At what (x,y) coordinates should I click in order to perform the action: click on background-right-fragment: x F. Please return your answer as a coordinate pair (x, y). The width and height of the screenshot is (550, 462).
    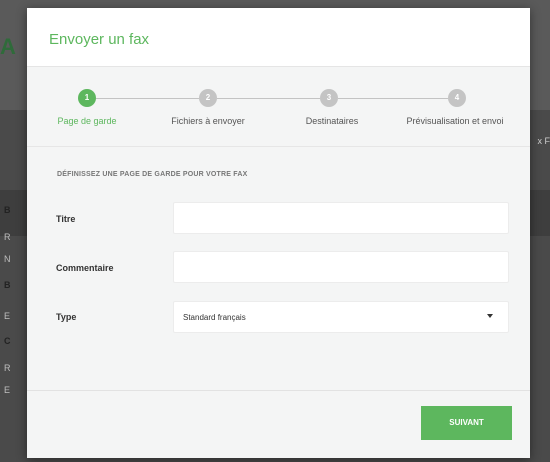
    Looking at the image, I should click on (543, 141).